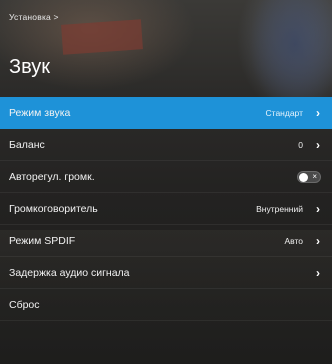 The width and height of the screenshot is (332, 364). I want to click on menu-item-label: Сброс, so click(24, 304).